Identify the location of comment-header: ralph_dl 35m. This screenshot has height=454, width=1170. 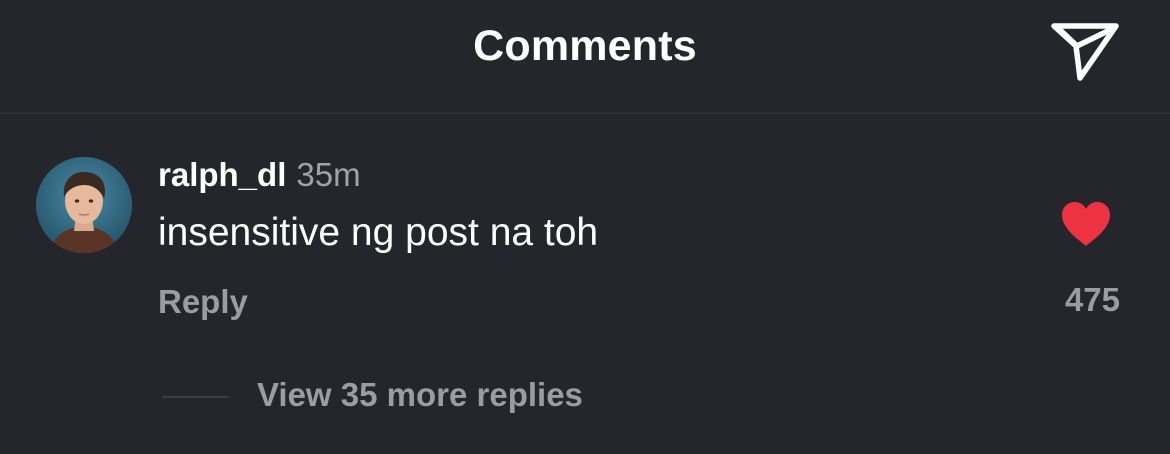
(259, 175).